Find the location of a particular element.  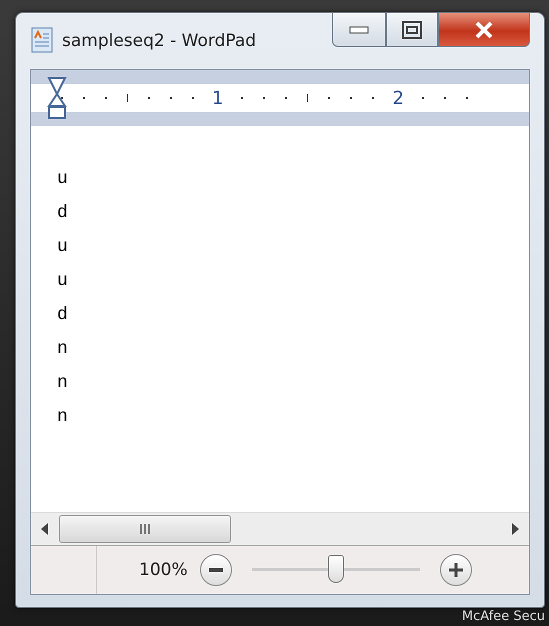

horizontal-scrollbar is located at coordinates (280, 528).